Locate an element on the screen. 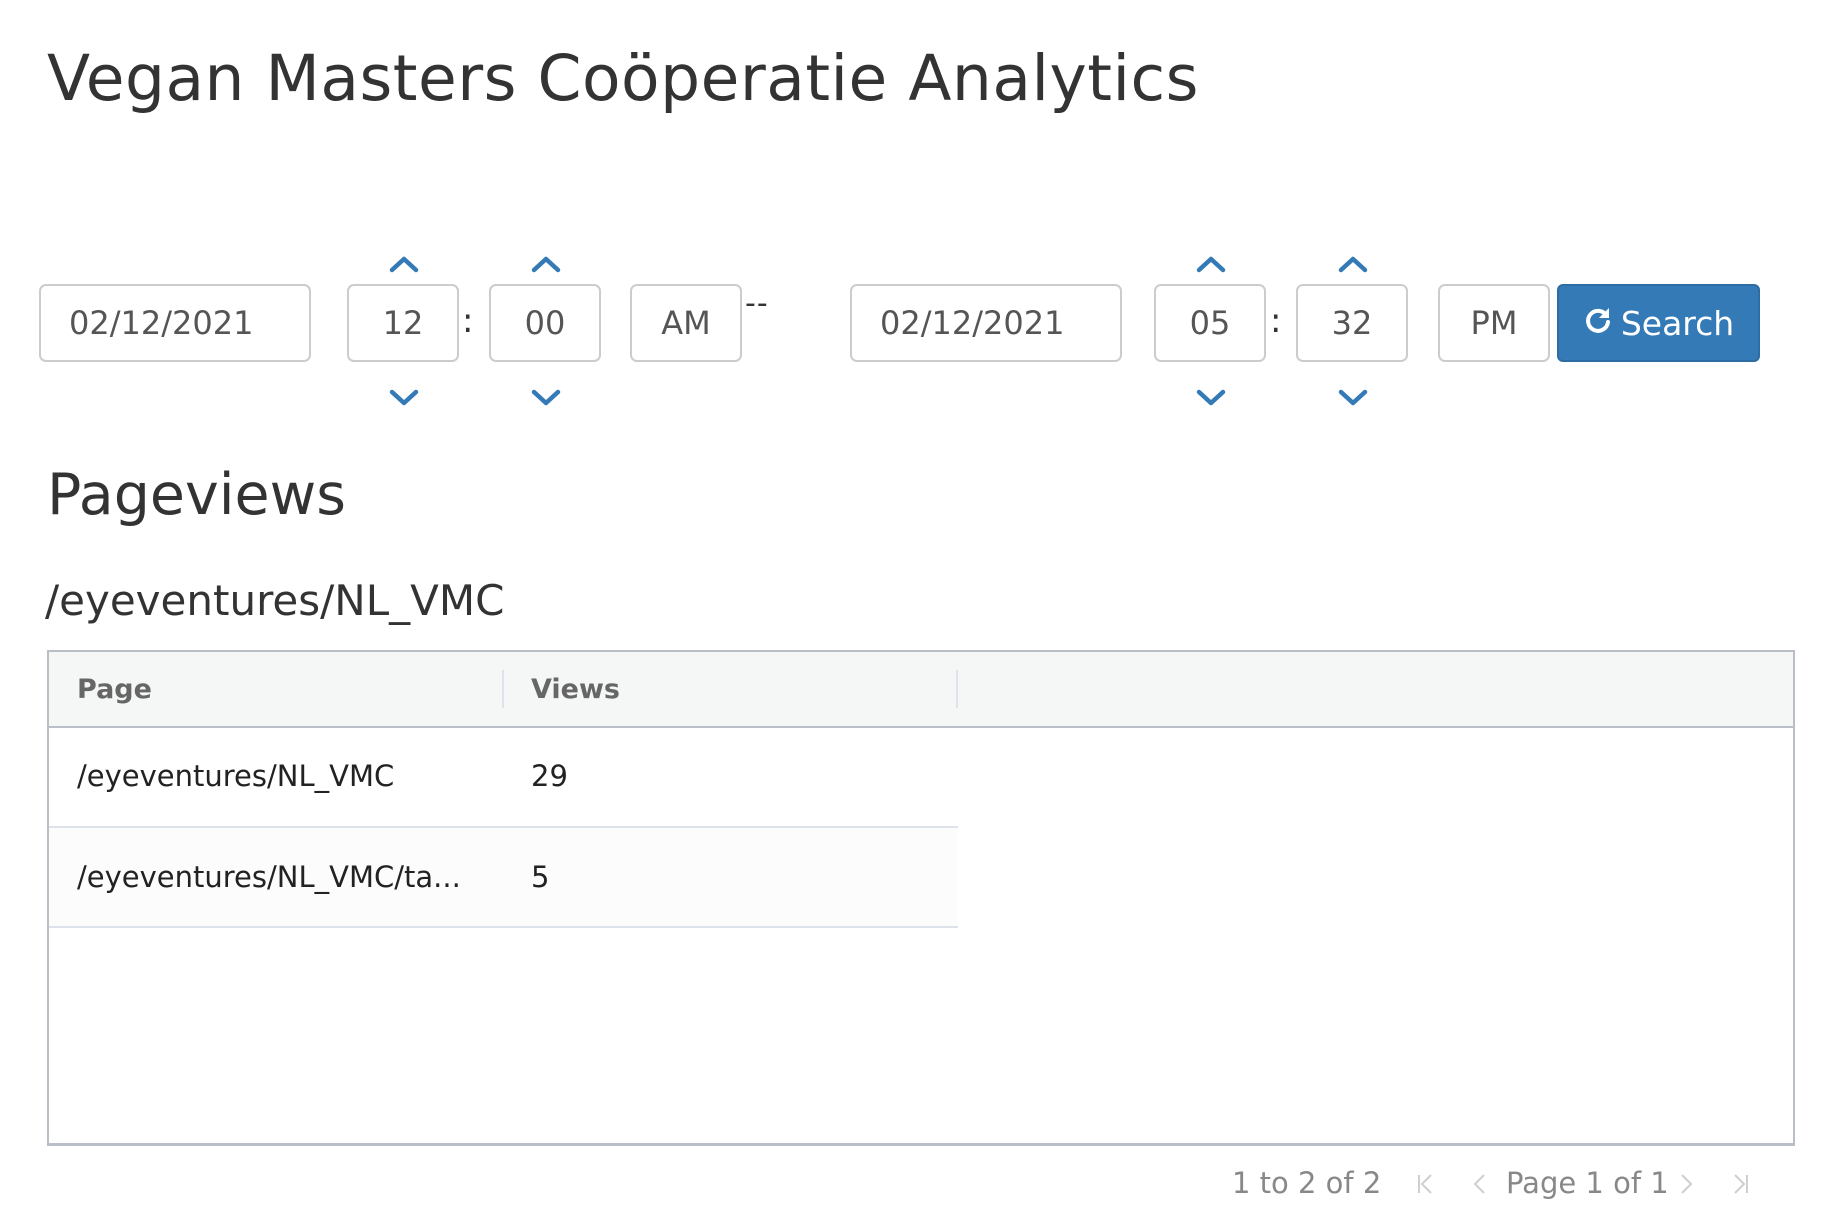  section-title: Pageviews is located at coordinates (196, 495).